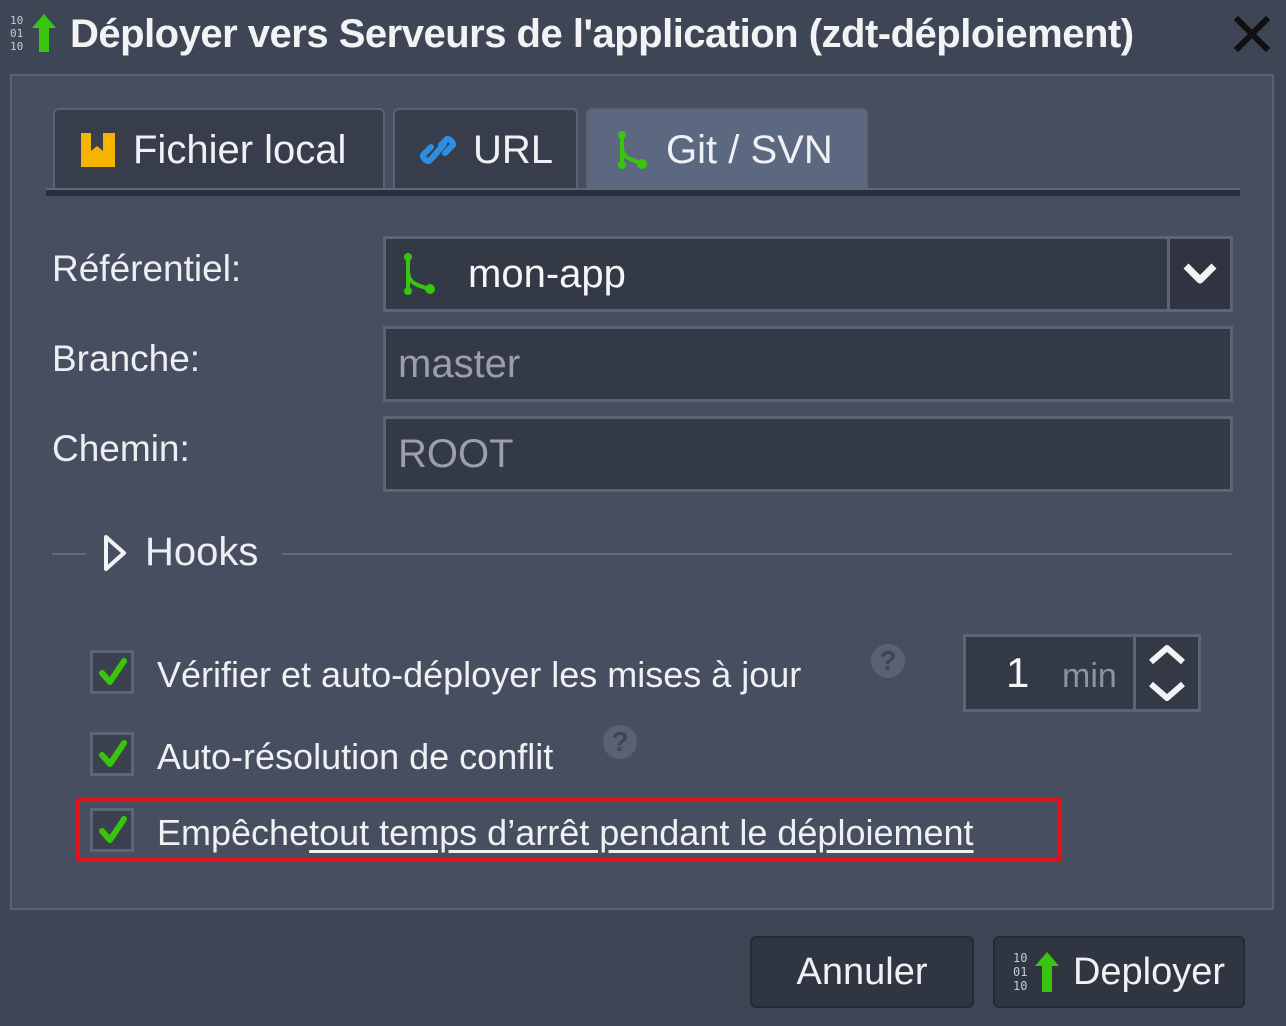  I want to click on deploy-button: 10 01 10 Deployer, so click(1119, 972).